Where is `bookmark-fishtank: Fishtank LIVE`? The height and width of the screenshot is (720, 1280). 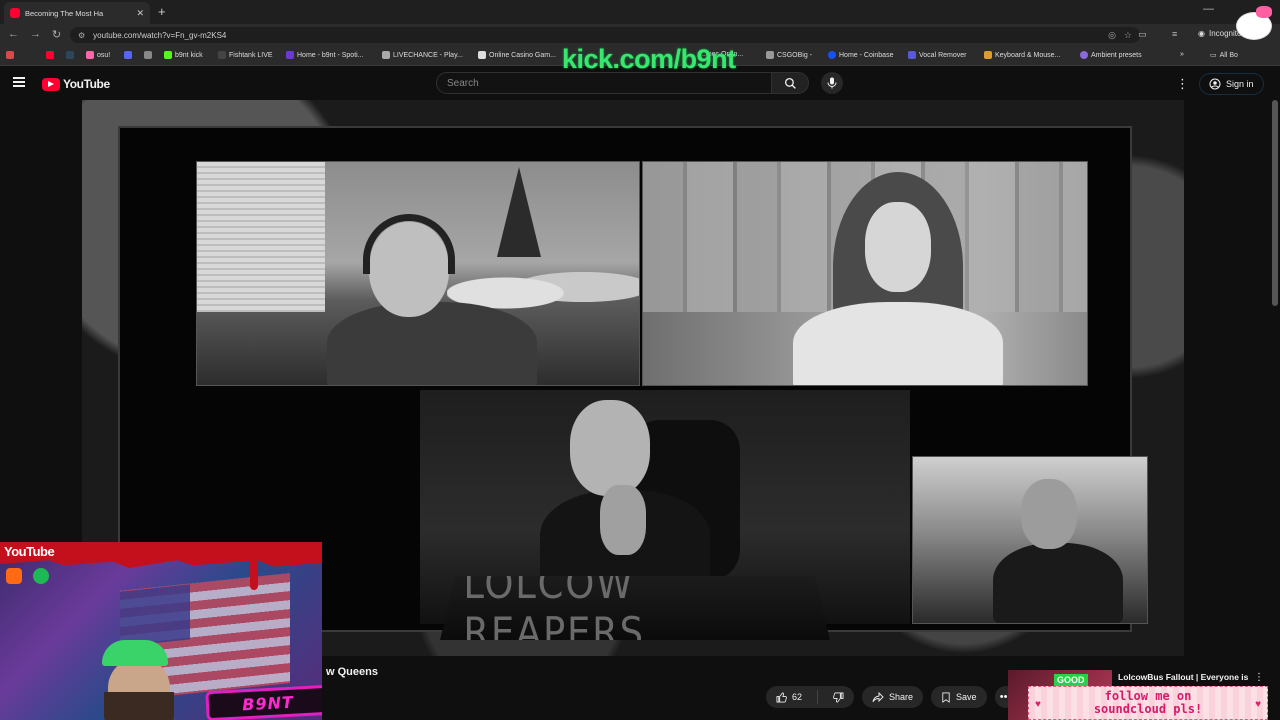
bookmark-fishtank: Fishtank LIVE is located at coordinates (245, 55).